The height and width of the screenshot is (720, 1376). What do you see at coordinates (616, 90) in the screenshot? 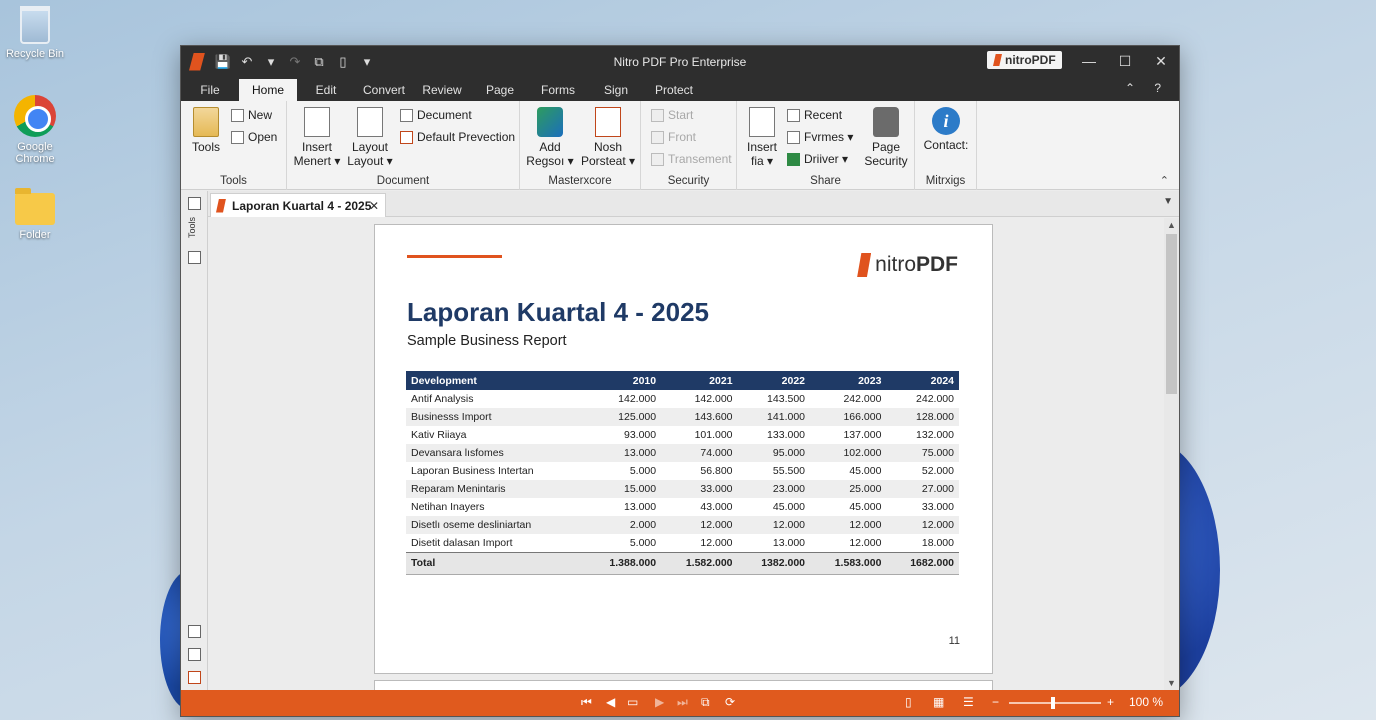
I see `tab-sign: Sign` at bounding box center [616, 90].